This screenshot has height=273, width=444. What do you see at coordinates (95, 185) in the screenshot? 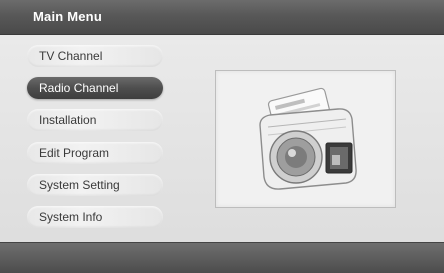
I see `menu-item-system-setting: System Setting` at bounding box center [95, 185].